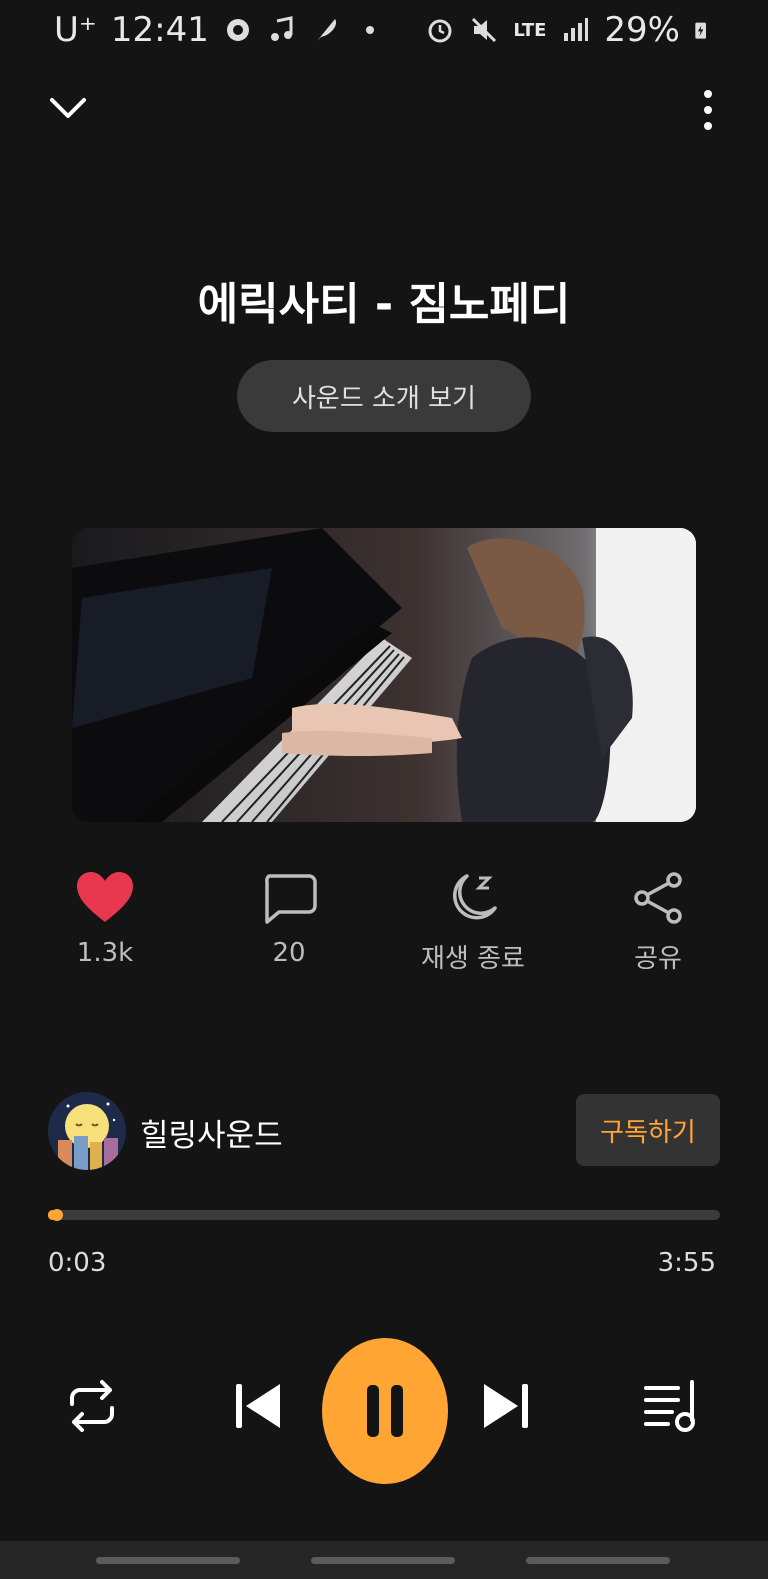  What do you see at coordinates (686, 1263) in the screenshot?
I see `total-time: 3:55` at bounding box center [686, 1263].